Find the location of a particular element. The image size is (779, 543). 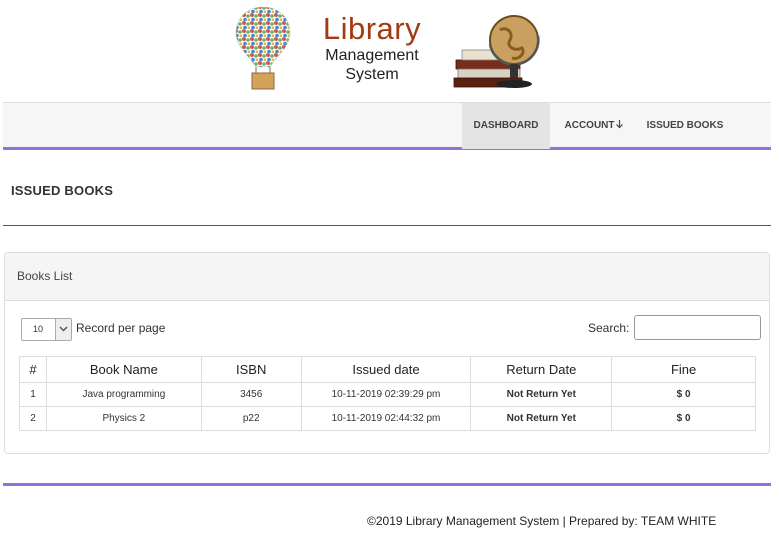

book-name: Java programming is located at coordinates (123, 394).